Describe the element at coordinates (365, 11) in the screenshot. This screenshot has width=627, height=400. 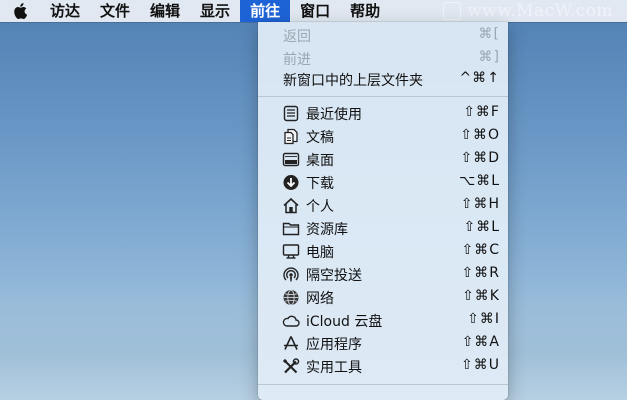
I see `menu-help: 帮助` at that location.